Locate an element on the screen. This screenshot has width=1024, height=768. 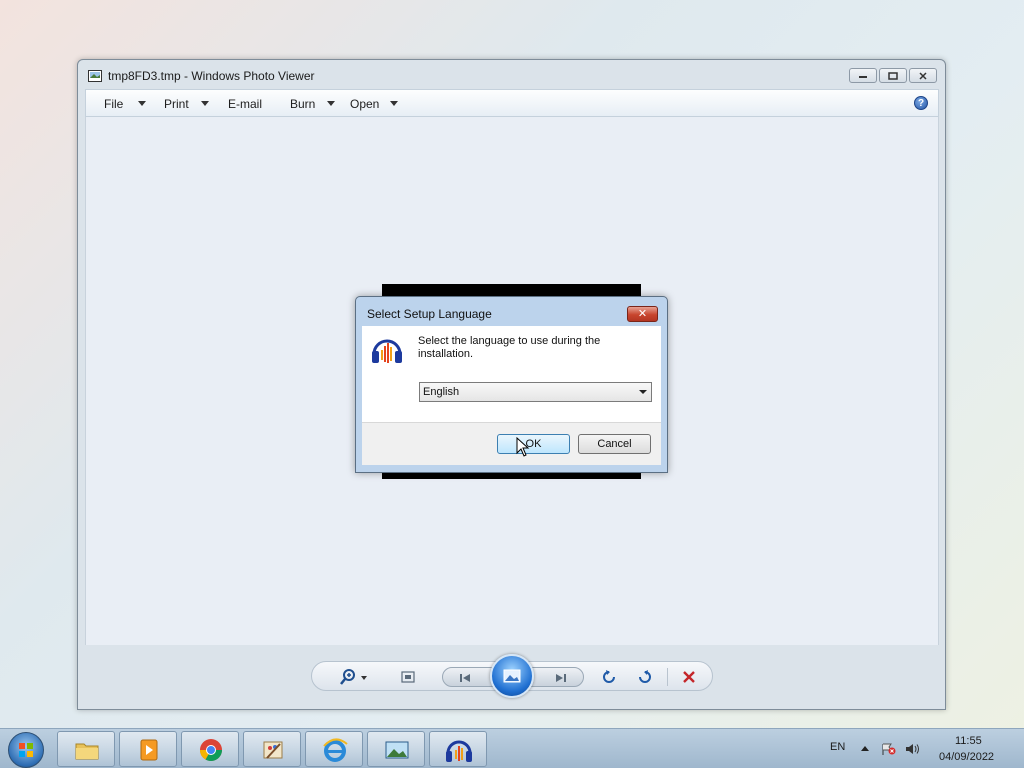
bottom-toolbar-area is located at coordinates (512, 674).